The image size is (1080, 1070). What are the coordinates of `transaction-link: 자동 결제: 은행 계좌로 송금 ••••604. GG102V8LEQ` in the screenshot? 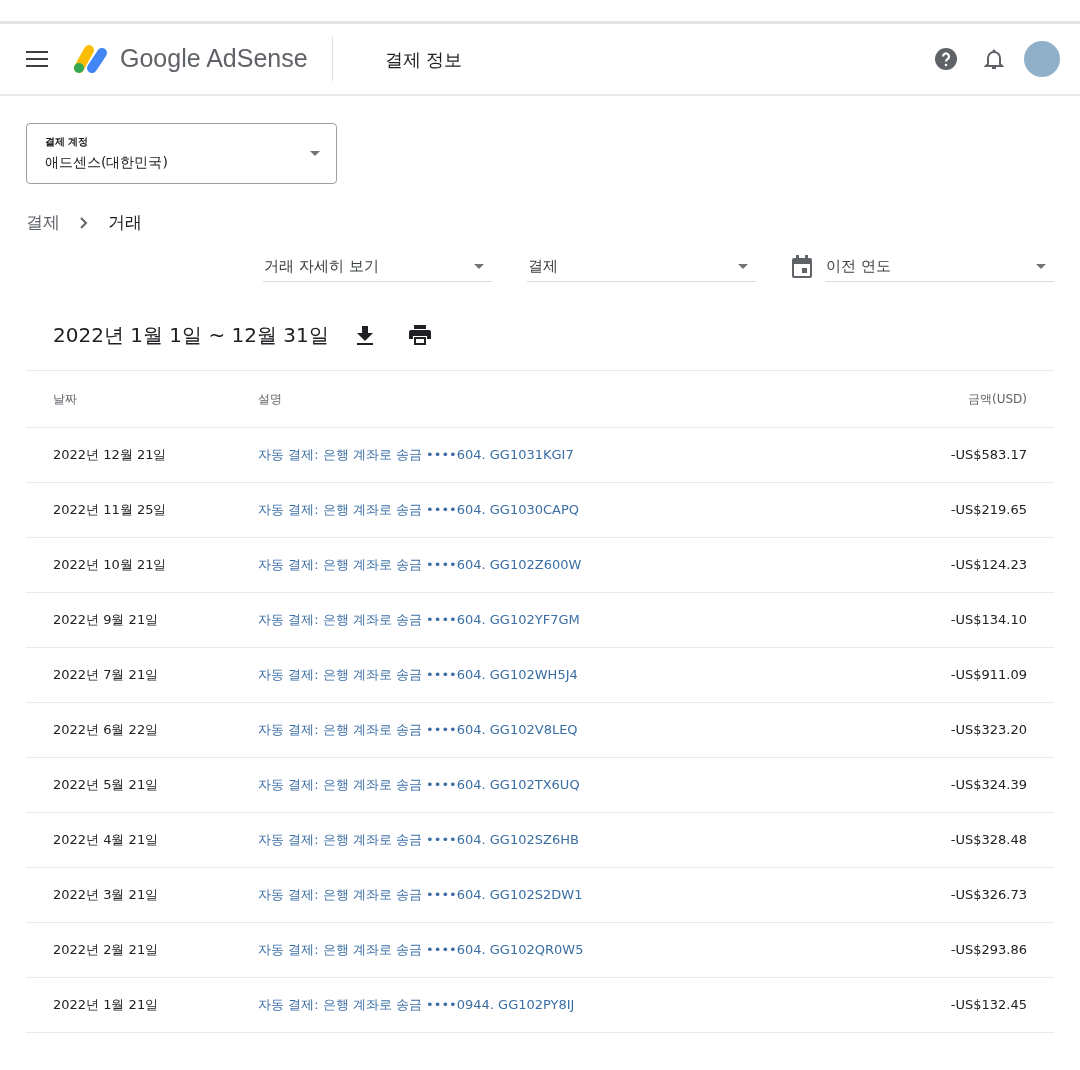 It's located at (418, 730).